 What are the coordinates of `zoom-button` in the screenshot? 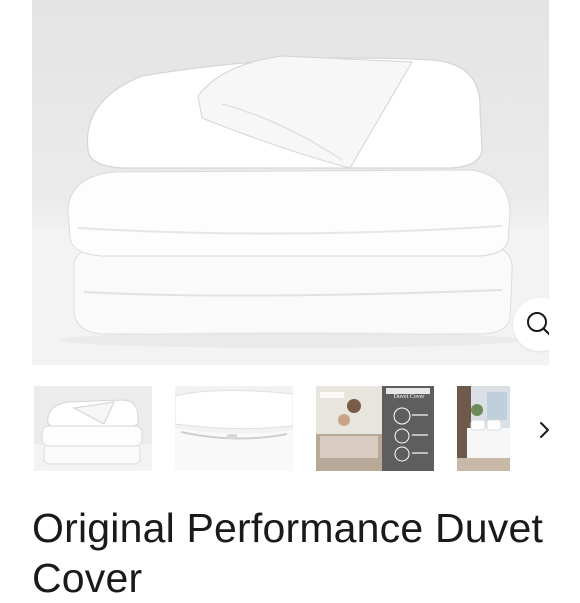 It's located at (531, 324).